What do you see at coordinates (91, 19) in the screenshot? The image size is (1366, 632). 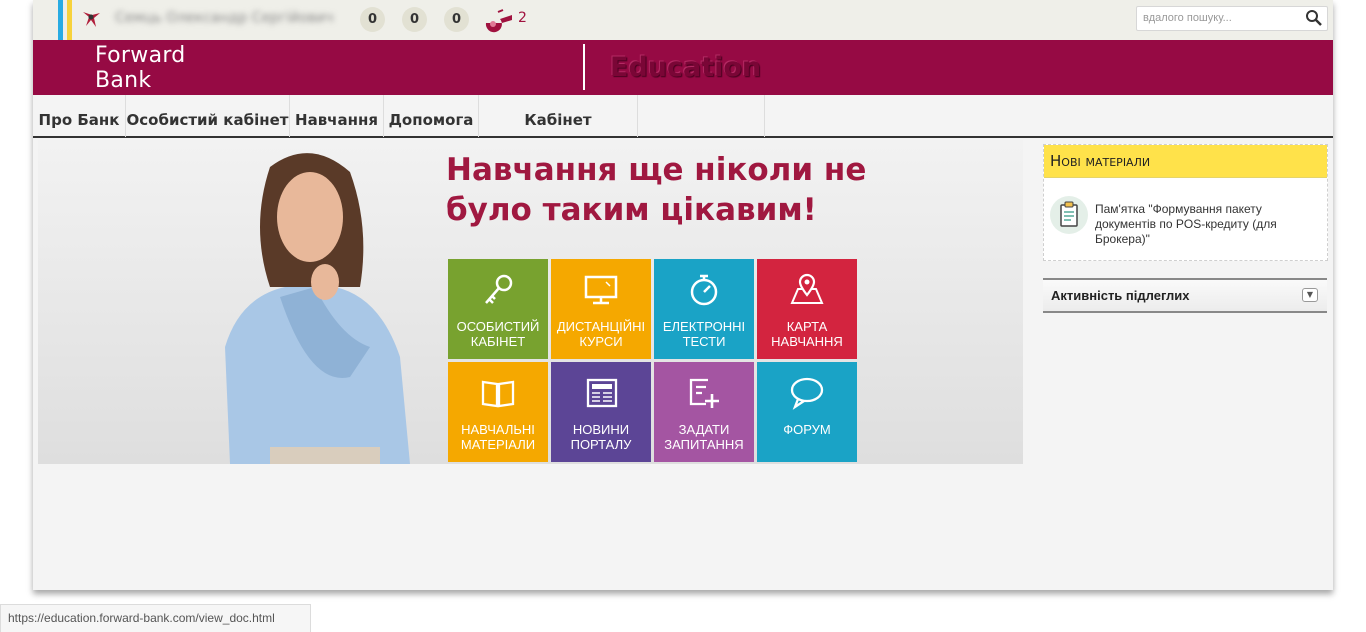 I see `user-mascot-icon` at bounding box center [91, 19].